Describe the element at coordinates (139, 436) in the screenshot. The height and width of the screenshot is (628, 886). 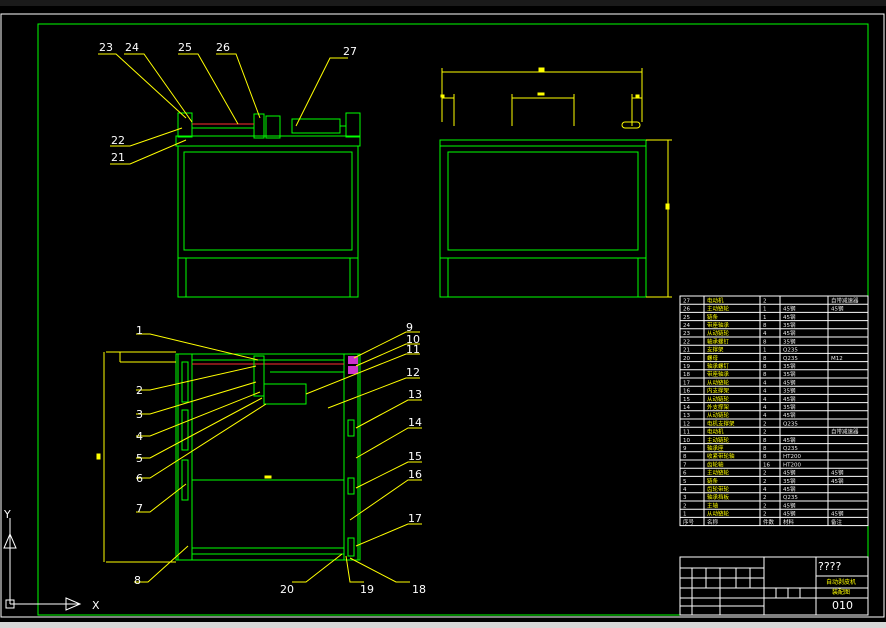
I see `callout-4: 4` at that location.